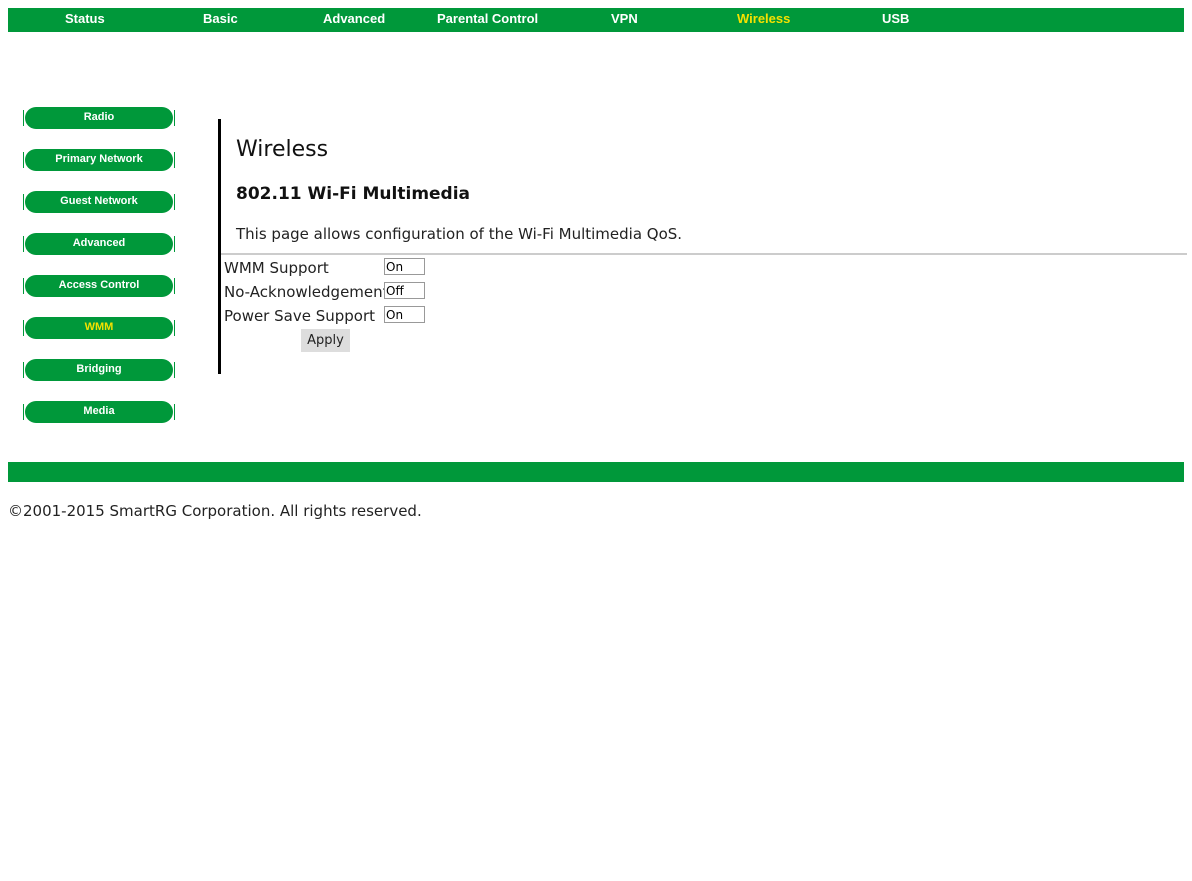  I want to click on separator, so click(704, 254).